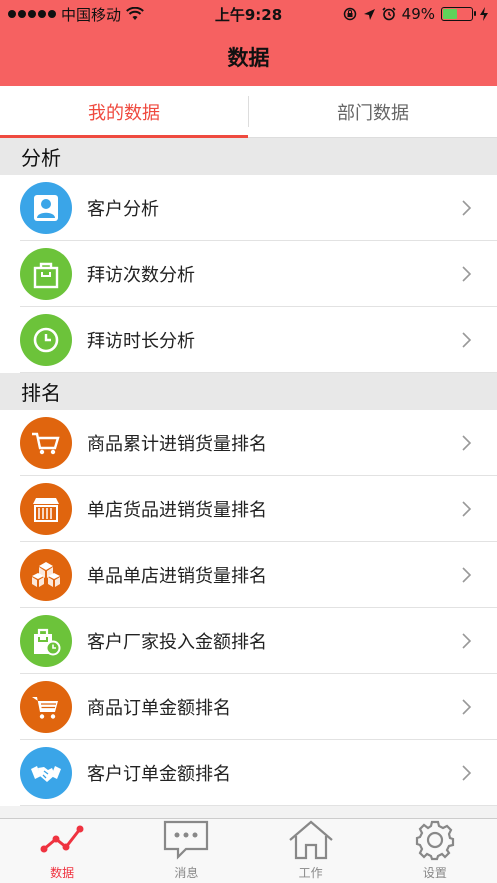  I want to click on basket-icon, so click(46, 707).